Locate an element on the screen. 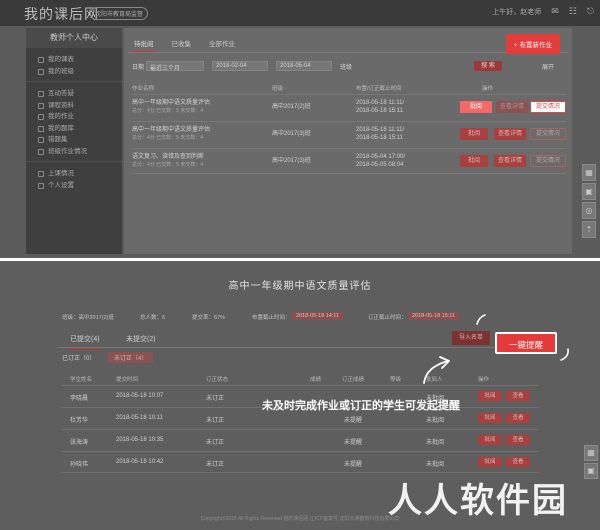  col-submit-time: 提交时间 is located at coordinates (127, 380).